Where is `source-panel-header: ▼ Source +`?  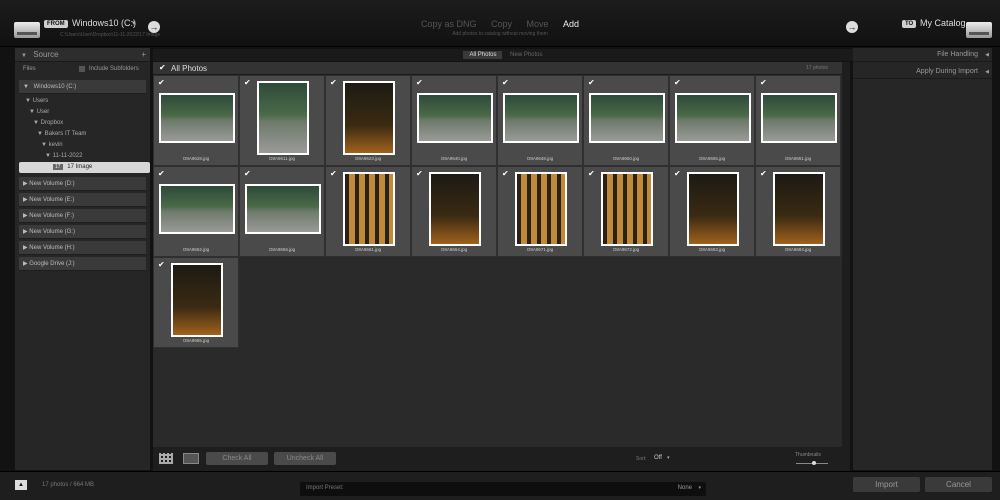
source-panel-header: ▼ Source + is located at coordinates (82, 55).